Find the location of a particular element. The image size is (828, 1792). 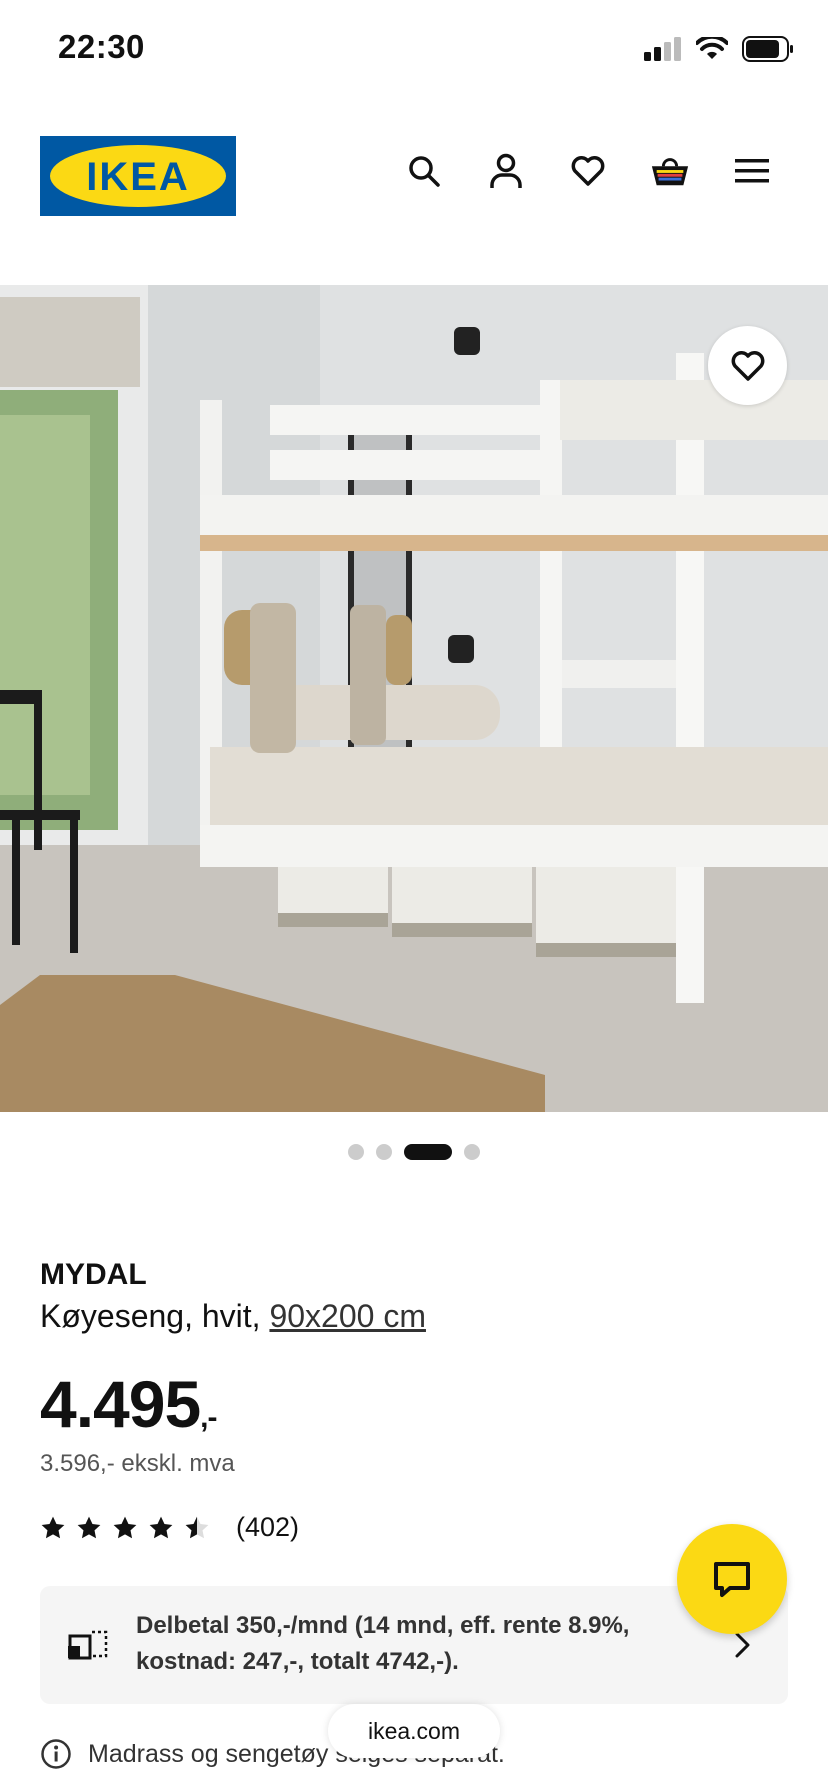

status-time: 22:30 is located at coordinates (101, 46).